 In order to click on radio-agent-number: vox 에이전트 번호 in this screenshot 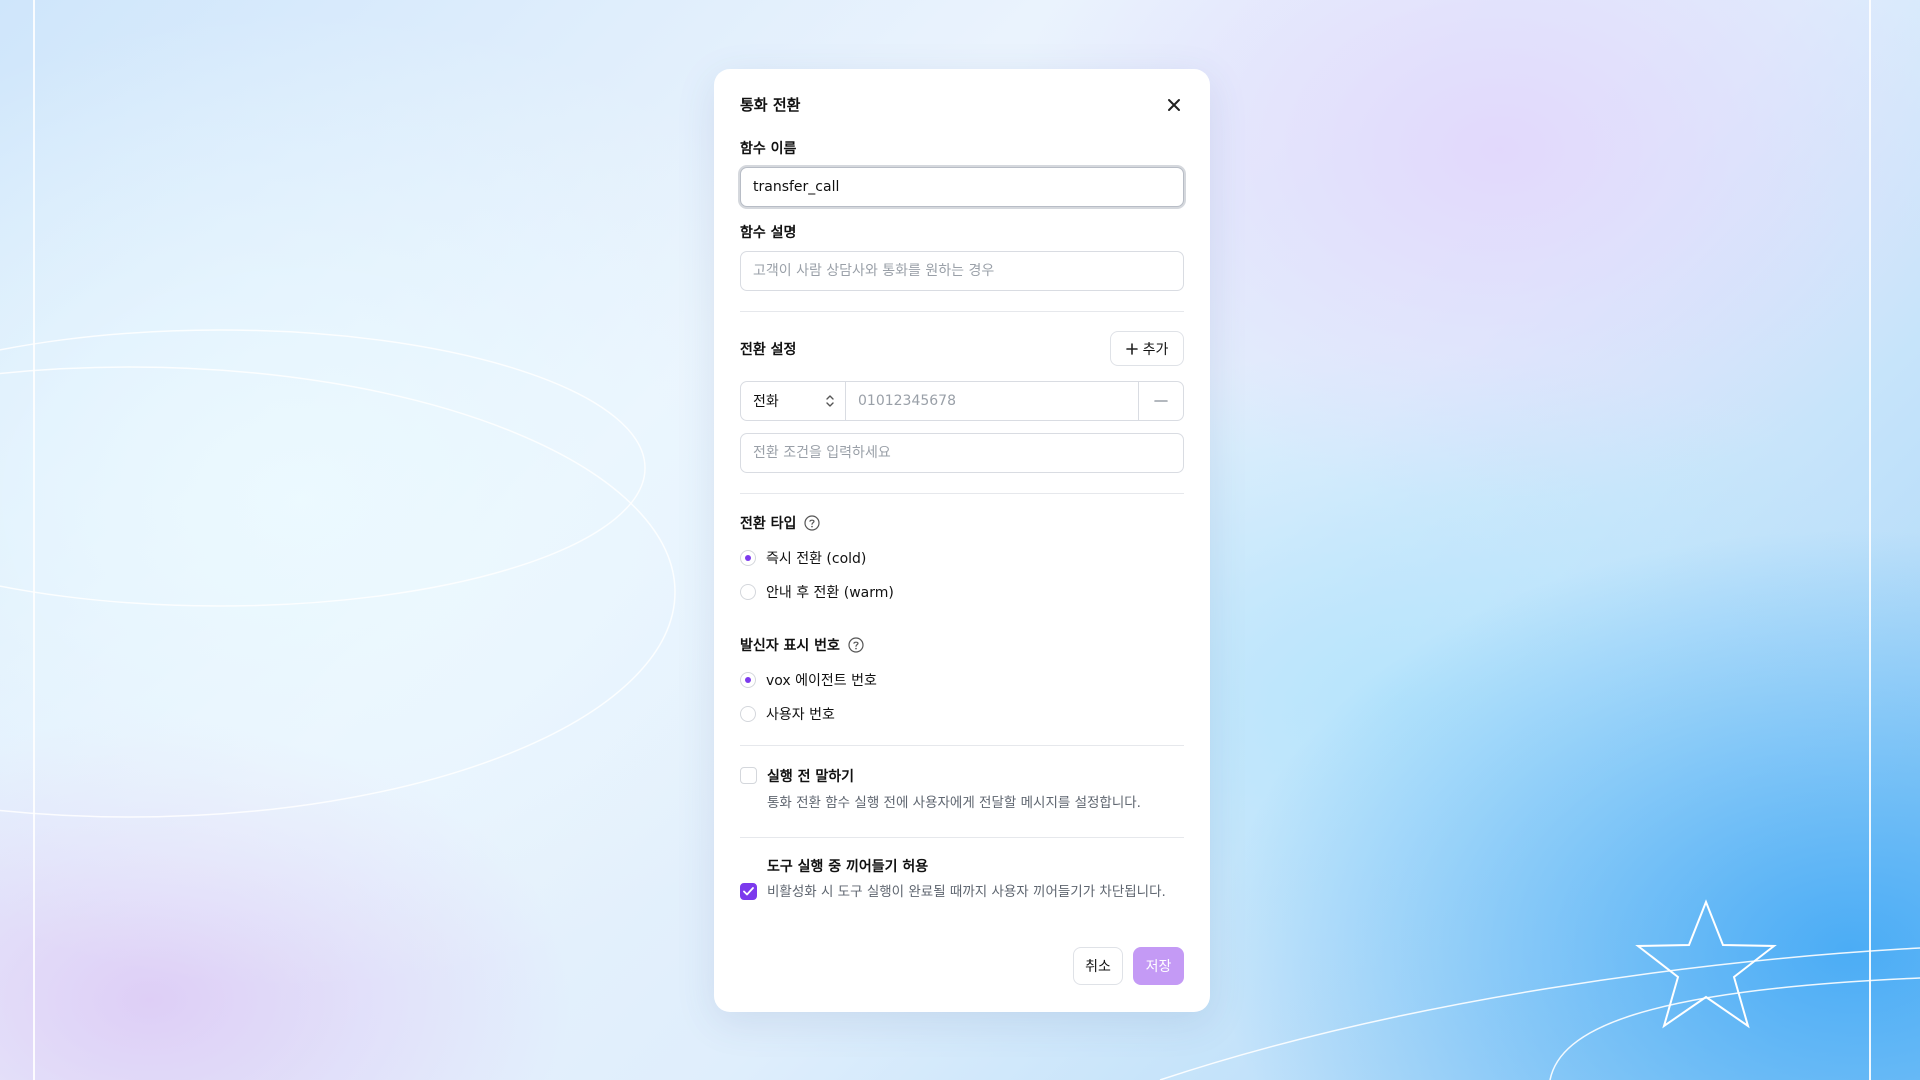, I will do `click(808, 680)`.